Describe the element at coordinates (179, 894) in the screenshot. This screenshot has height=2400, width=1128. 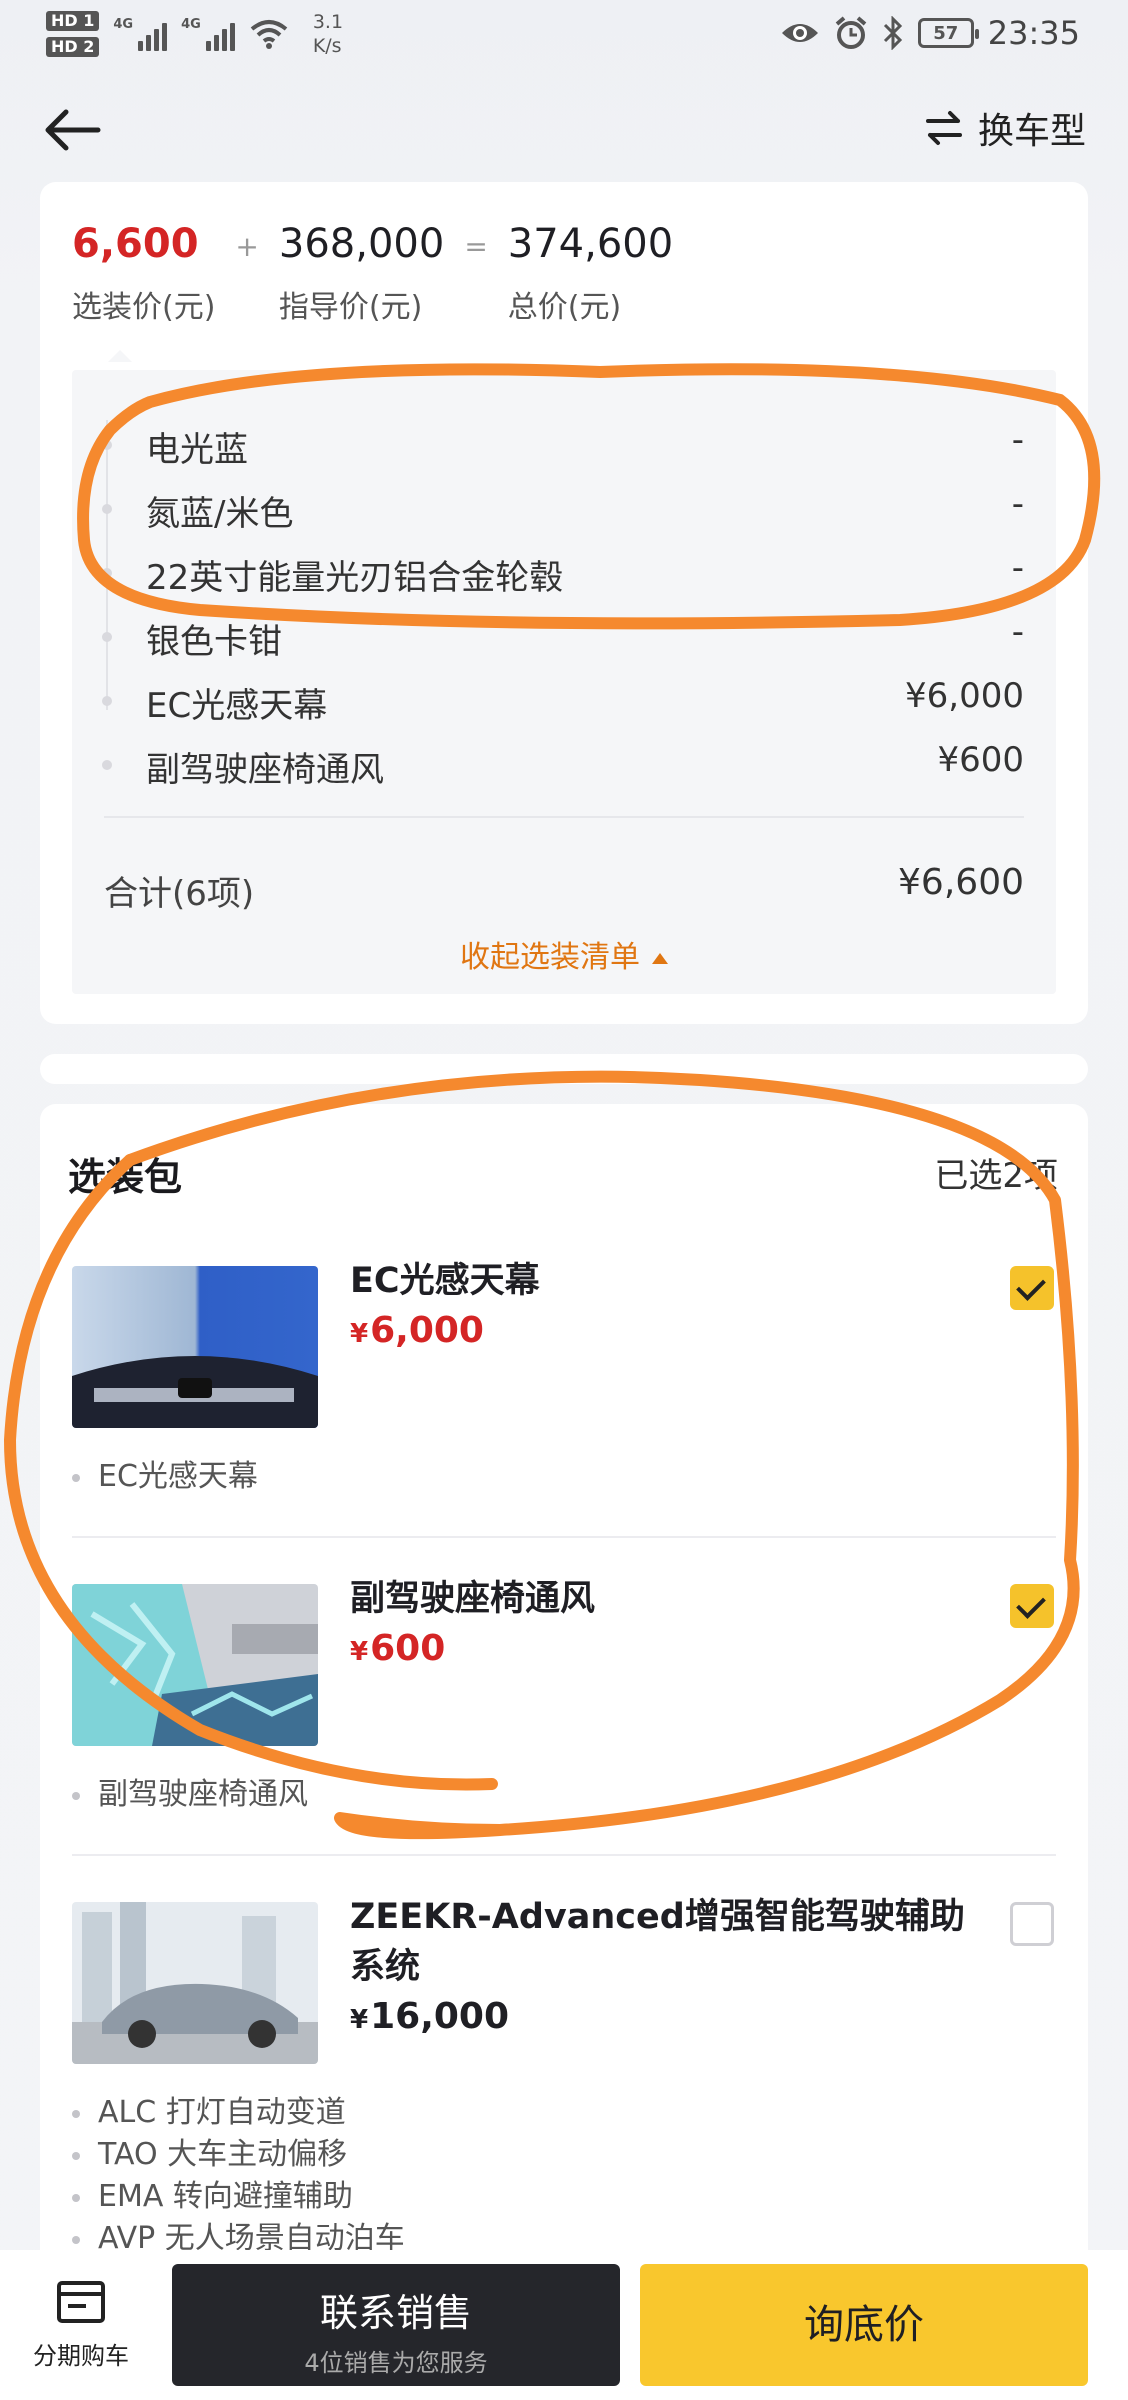
I see `total-label: 合计(6项)` at that location.